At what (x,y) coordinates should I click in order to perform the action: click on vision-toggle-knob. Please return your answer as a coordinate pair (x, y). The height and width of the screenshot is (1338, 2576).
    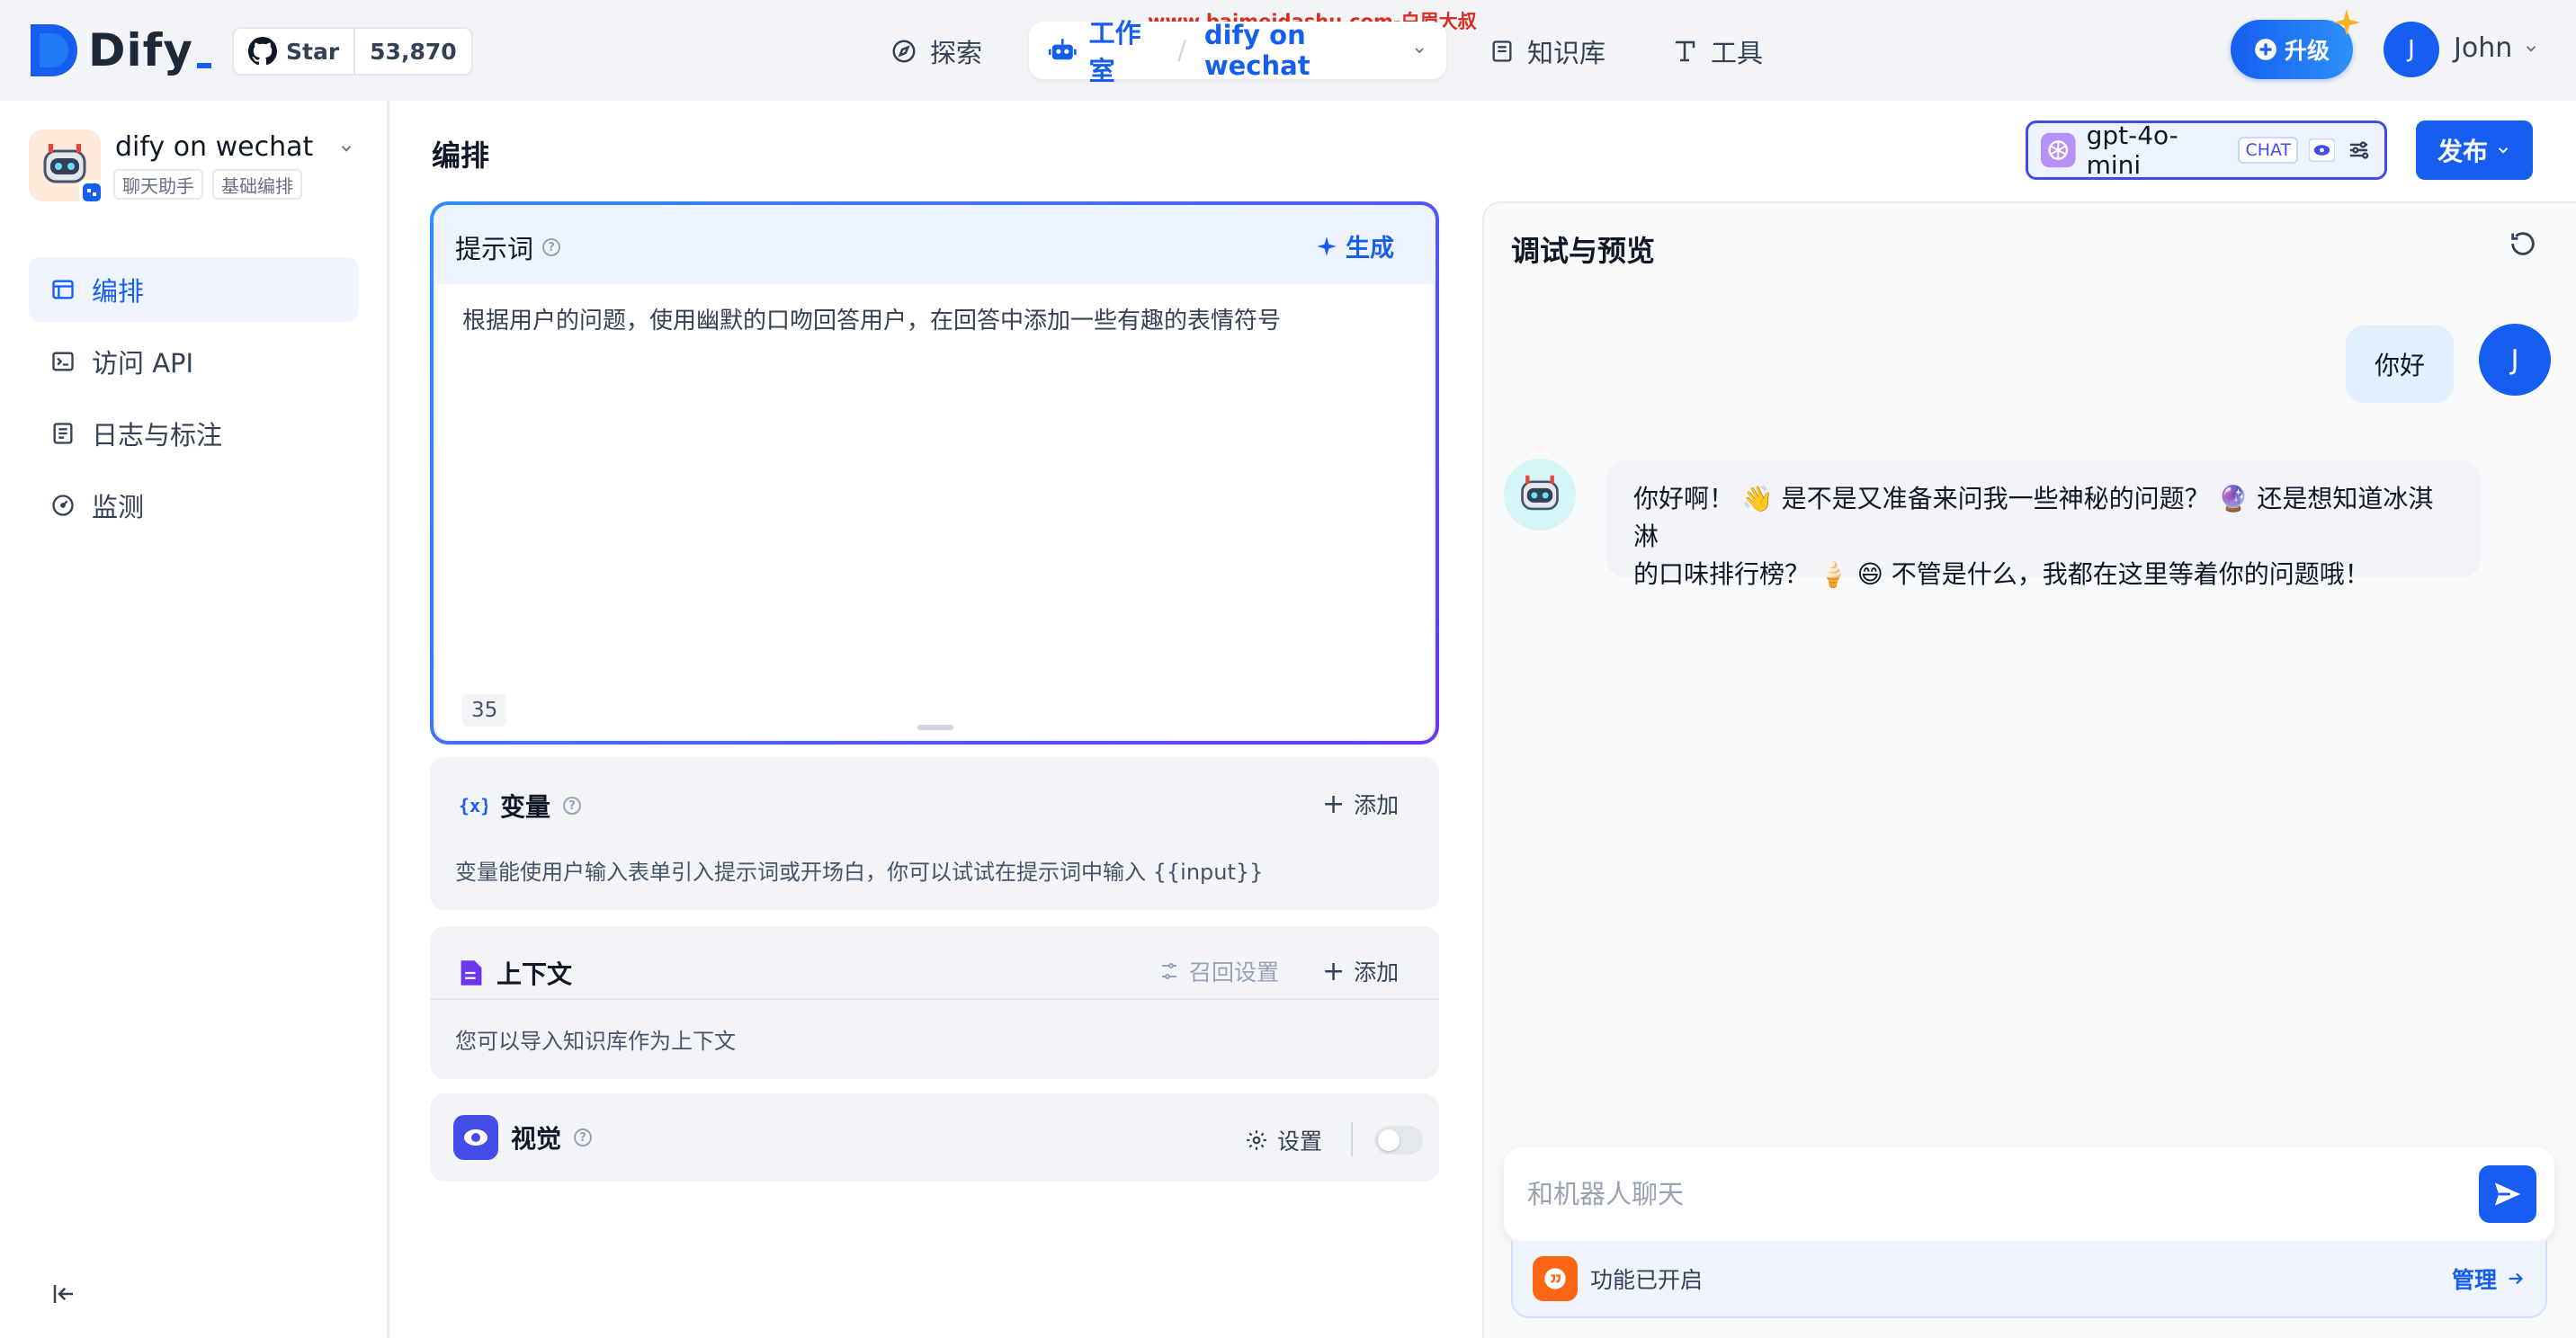
    Looking at the image, I should click on (1389, 1140).